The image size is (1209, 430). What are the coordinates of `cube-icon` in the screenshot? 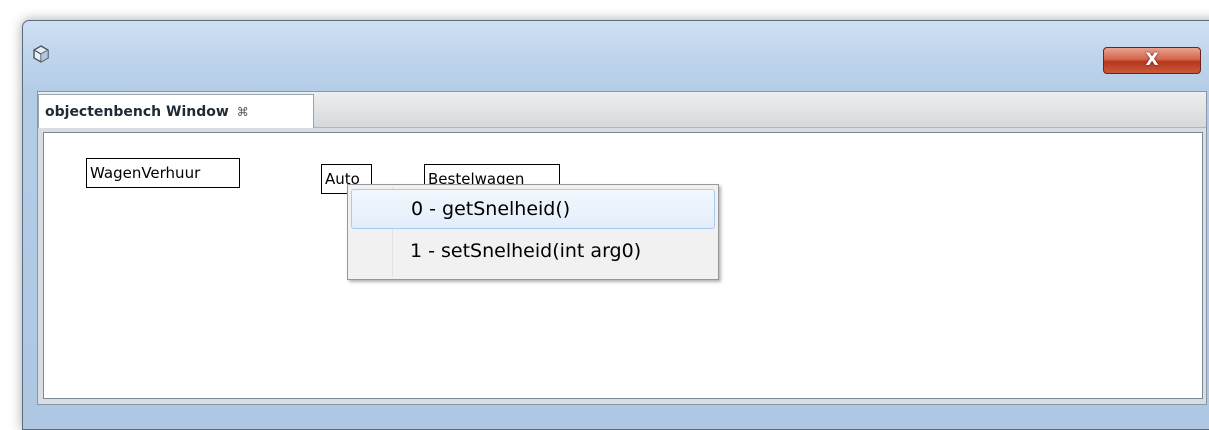 It's located at (41, 54).